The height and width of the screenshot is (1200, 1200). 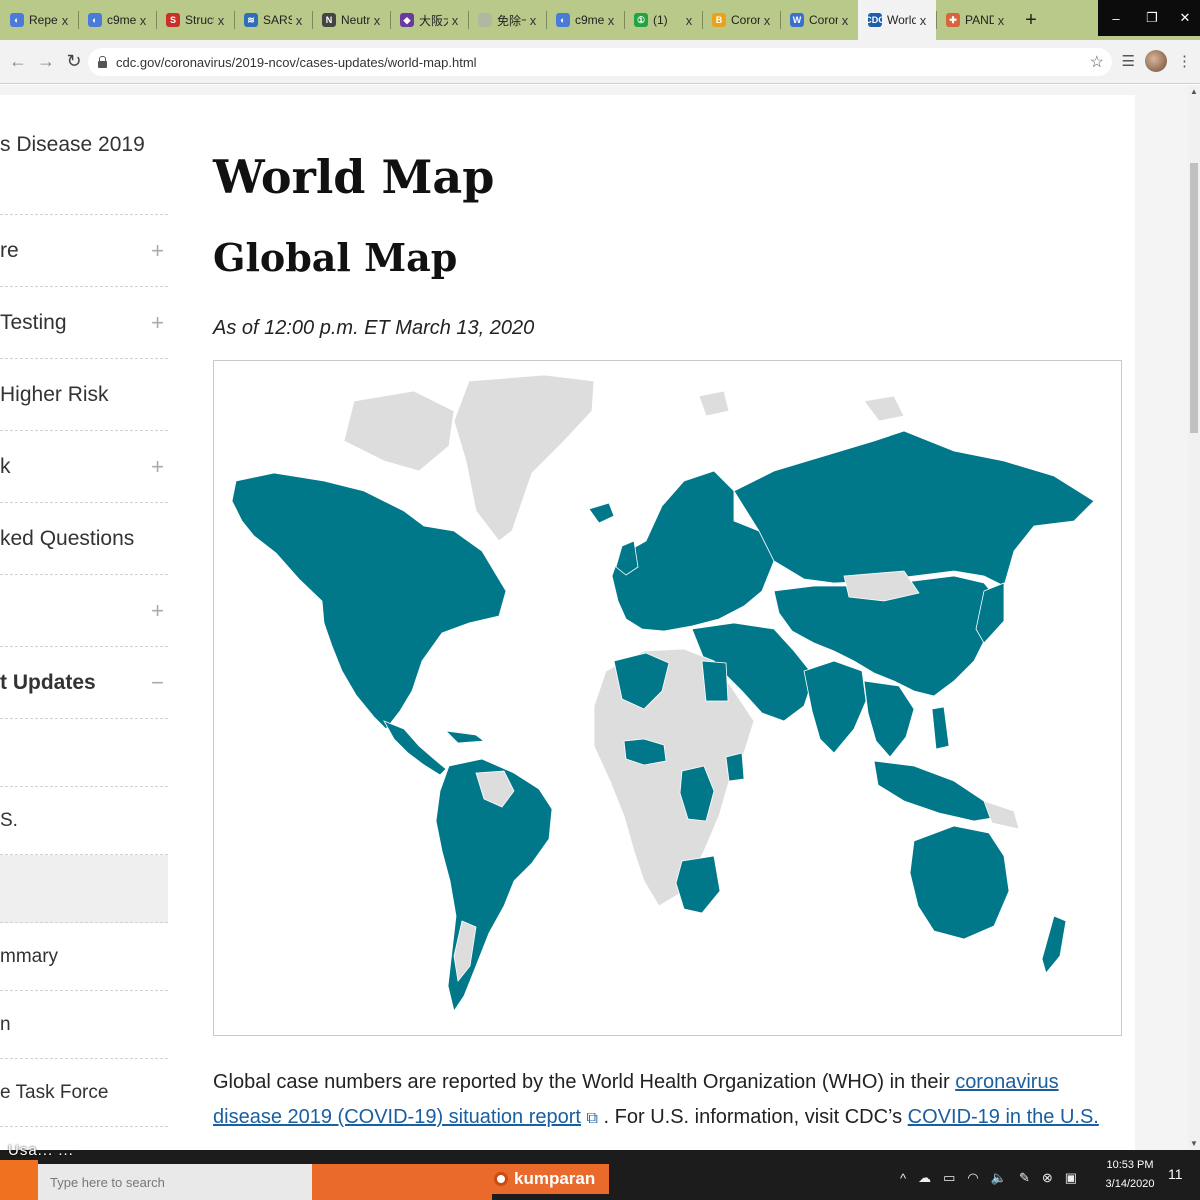 What do you see at coordinates (1184, 61) in the screenshot?
I see `menu-icon: ⋮` at bounding box center [1184, 61].